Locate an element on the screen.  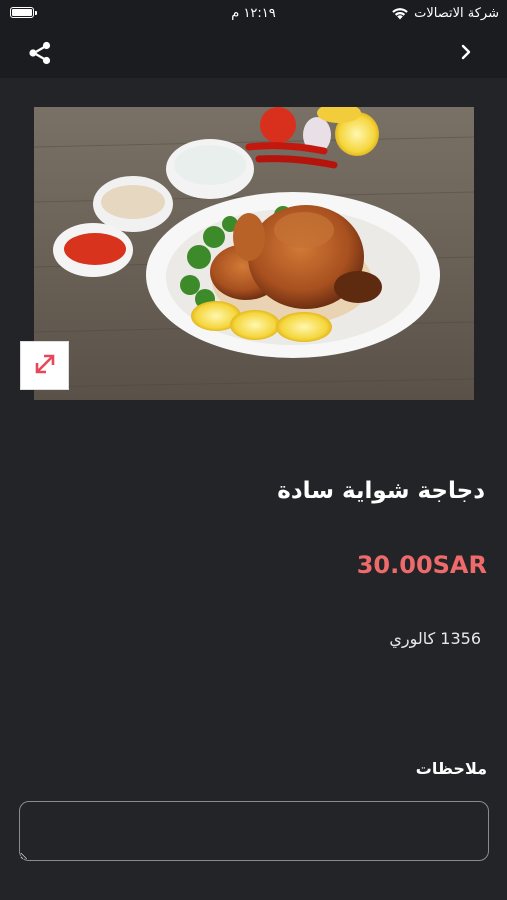
back-button is located at coordinates (466, 54).